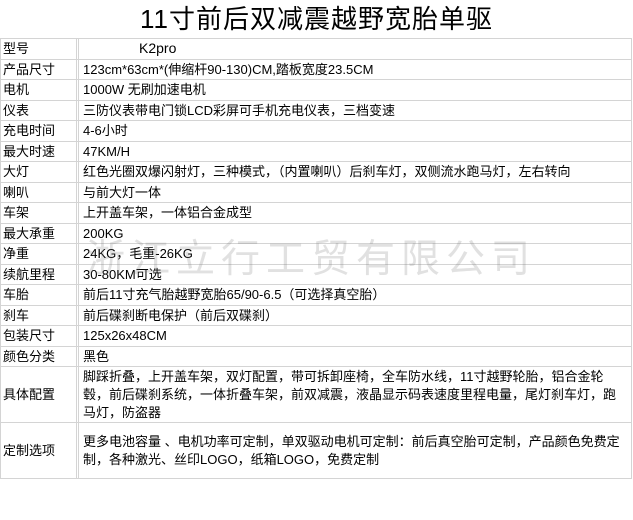  I want to click on table-row: 最大时速 47KM/H, so click(316, 151).